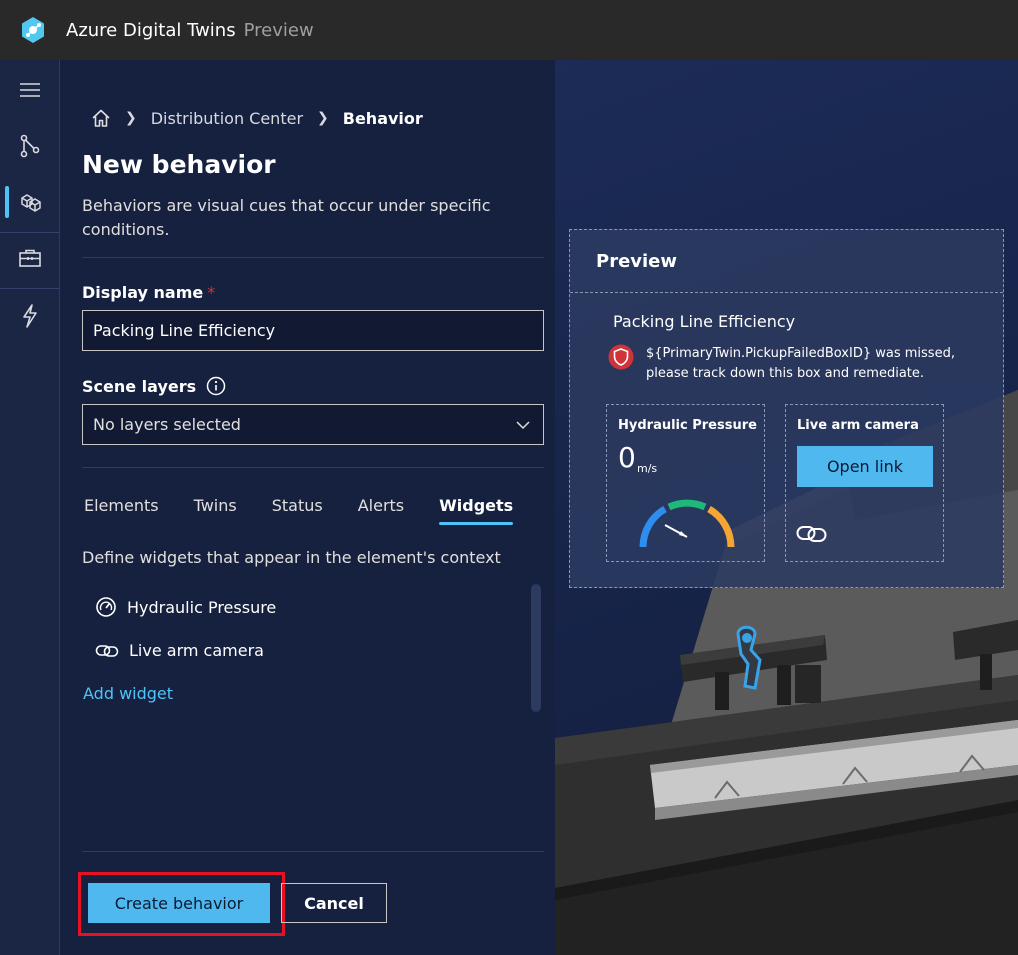 The height and width of the screenshot is (955, 1018). I want to click on lightning-icon, so click(30, 316).